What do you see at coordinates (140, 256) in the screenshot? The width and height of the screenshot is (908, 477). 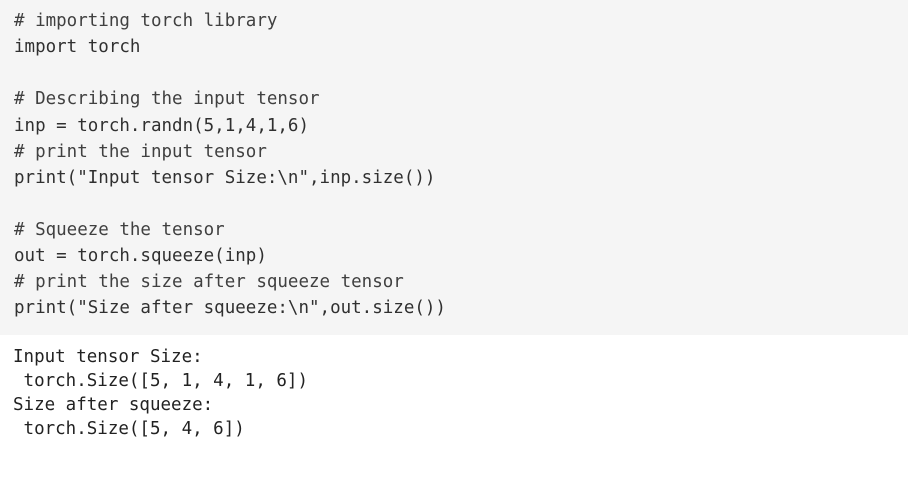 I see `code-line-out-assign: out = torch.squeeze(inp)` at bounding box center [140, 256].